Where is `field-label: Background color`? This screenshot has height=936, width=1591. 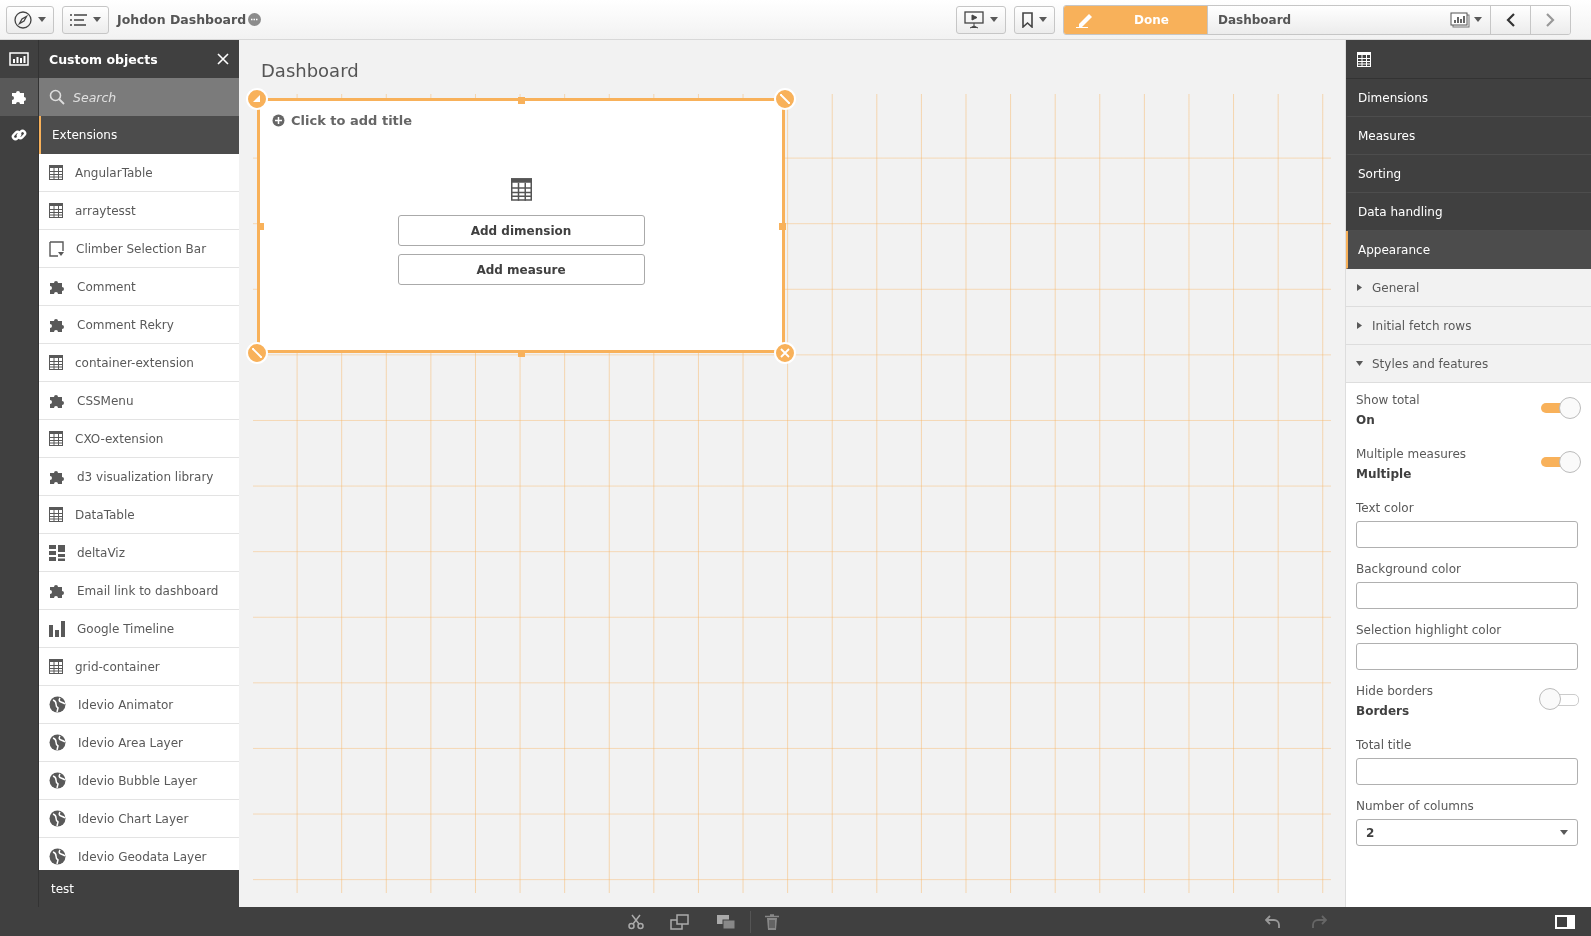 field-label: Background color is located at coordinates (1409, 569).